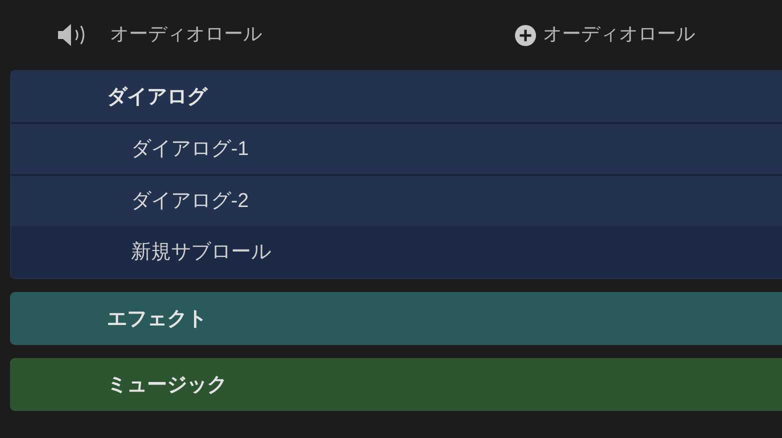 The image size is (782, 438). I want to click on new-subrole-row: 新規サブロール, so click(396, 252).